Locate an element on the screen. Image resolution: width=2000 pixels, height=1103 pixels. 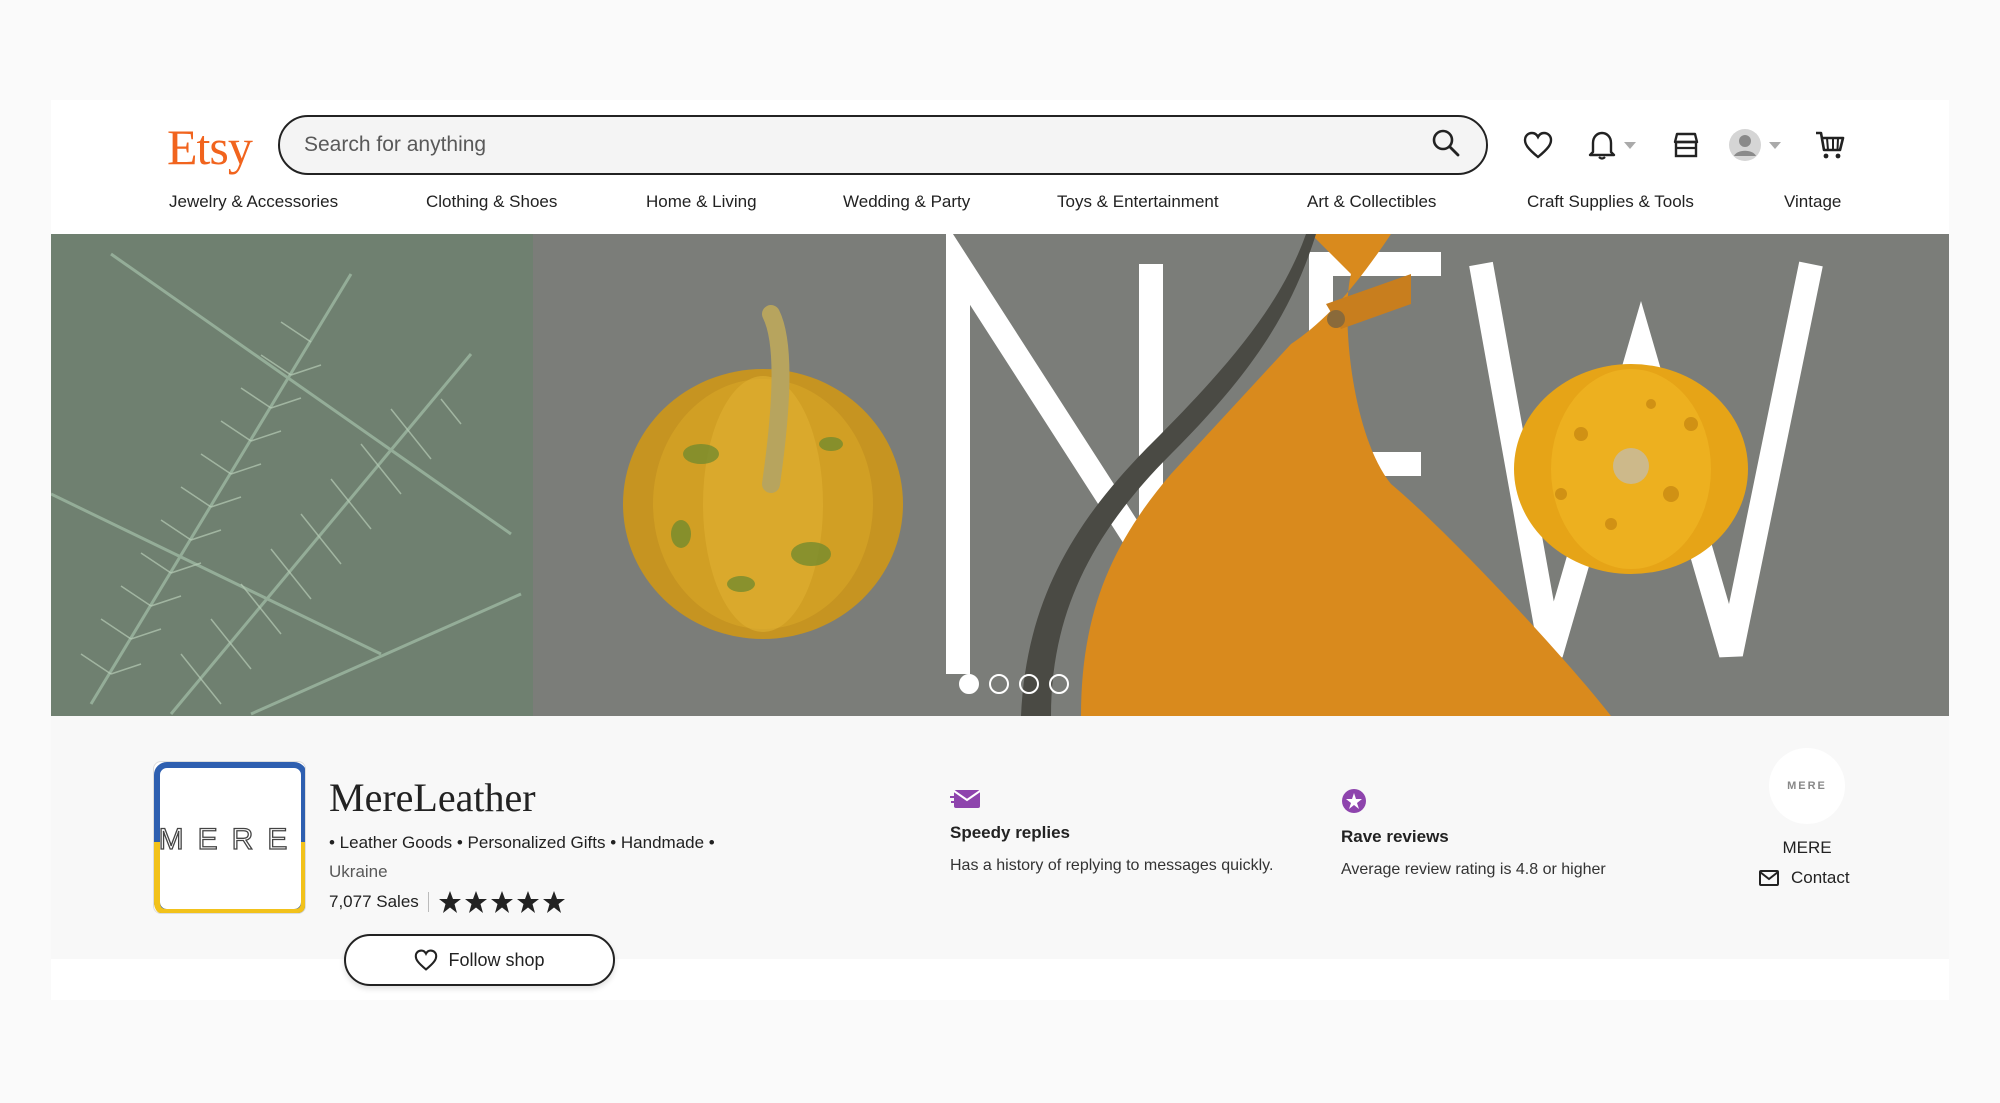
account-avatar is located at coordinates (1755, 145).